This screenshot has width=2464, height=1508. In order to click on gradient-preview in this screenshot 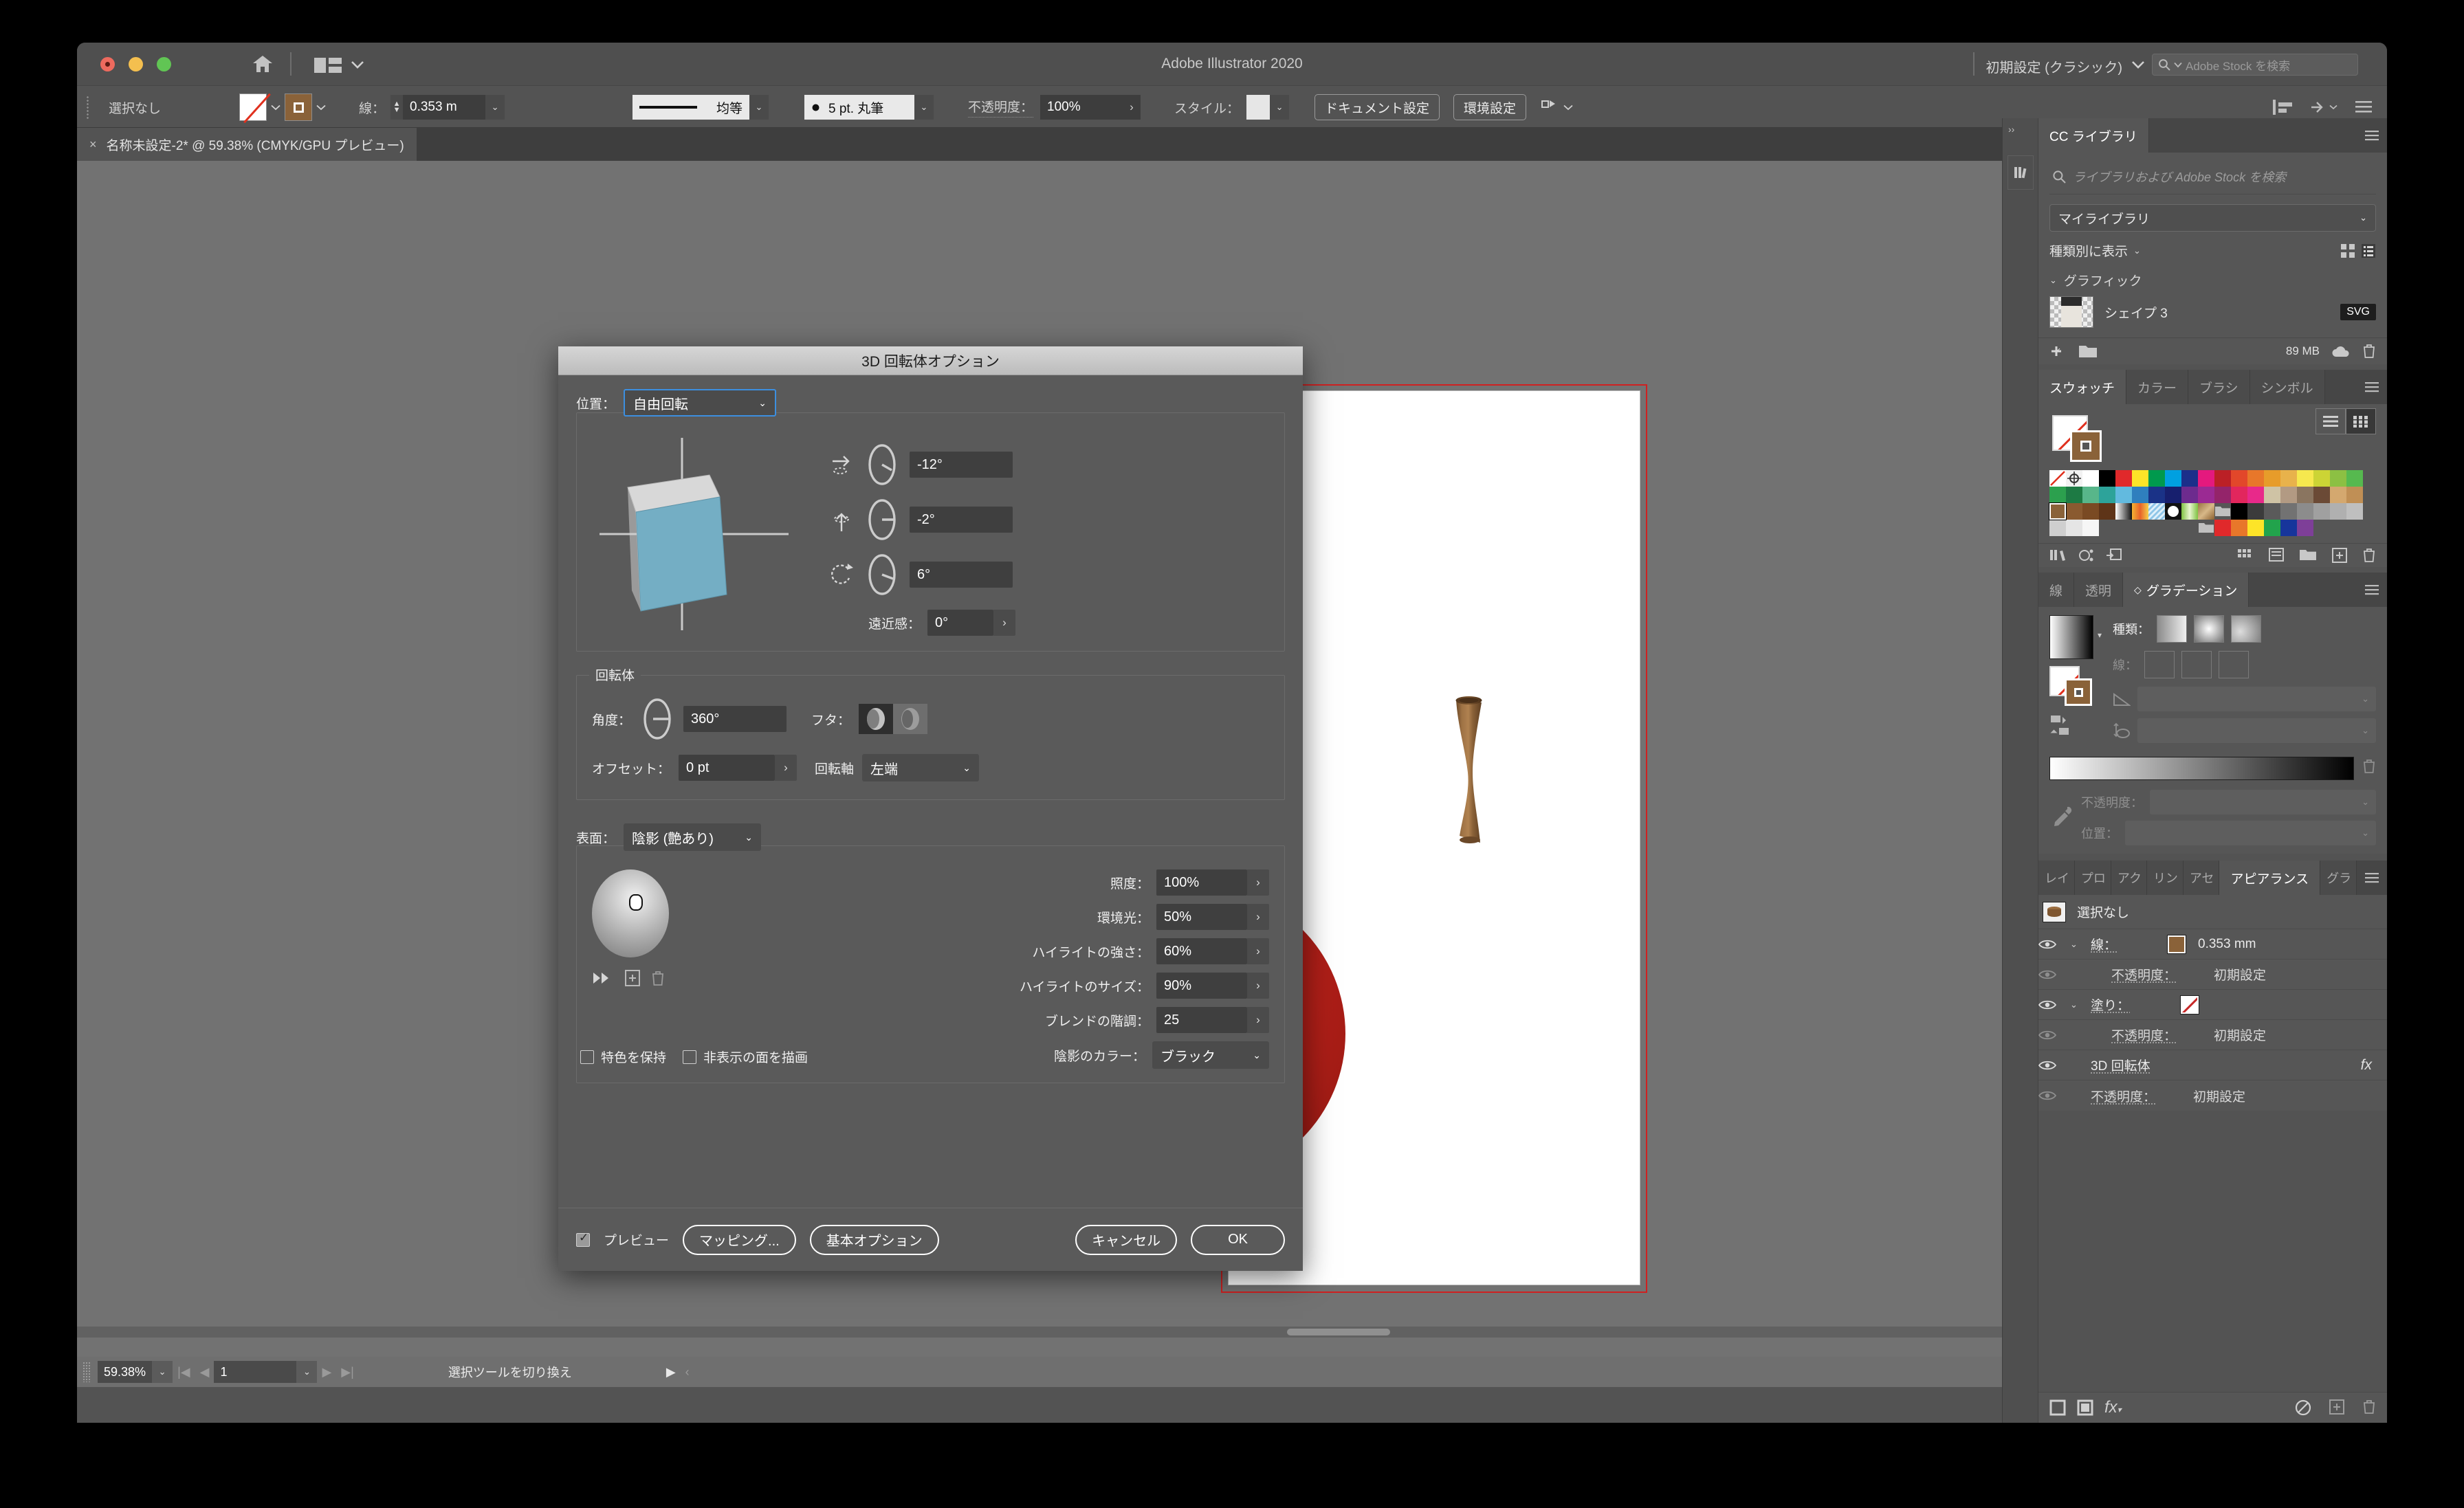, I will do `click(2071, 637)`.